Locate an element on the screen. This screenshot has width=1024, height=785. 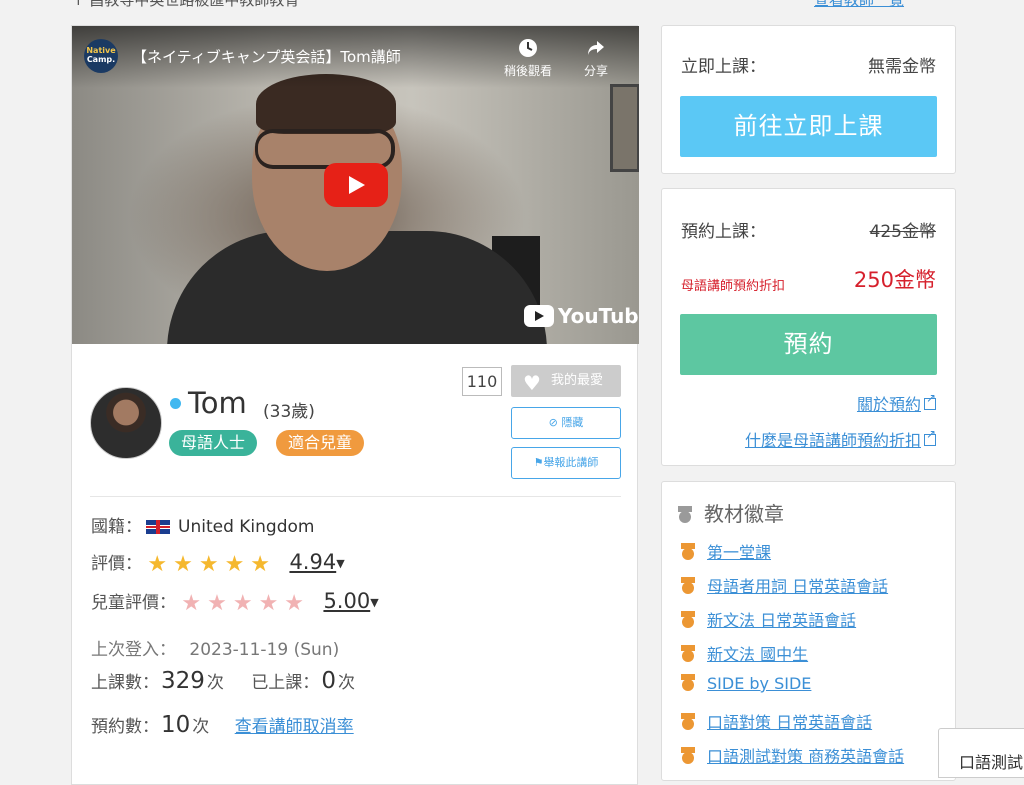
floating-tab: 口語測試 is located at coordinates (981, 753).